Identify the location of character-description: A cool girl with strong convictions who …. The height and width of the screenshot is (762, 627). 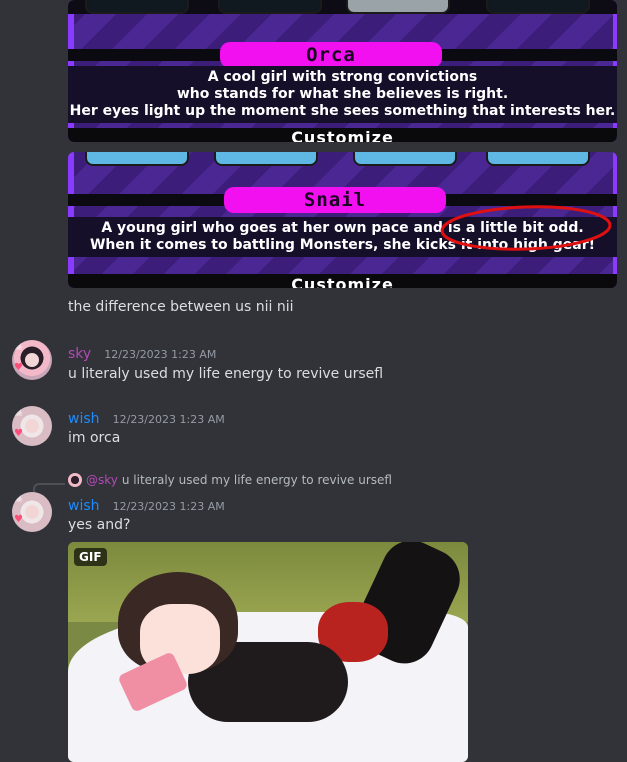
(342, 94).